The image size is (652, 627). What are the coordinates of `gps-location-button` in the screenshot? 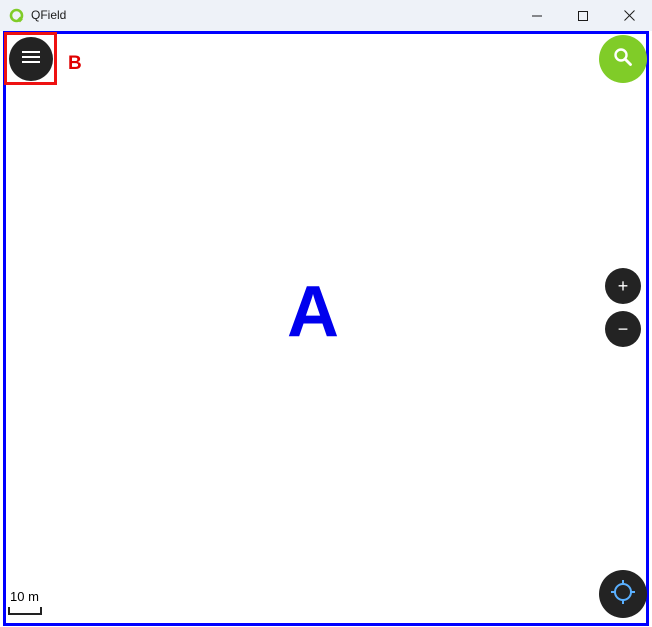 It's located at (623, 594).